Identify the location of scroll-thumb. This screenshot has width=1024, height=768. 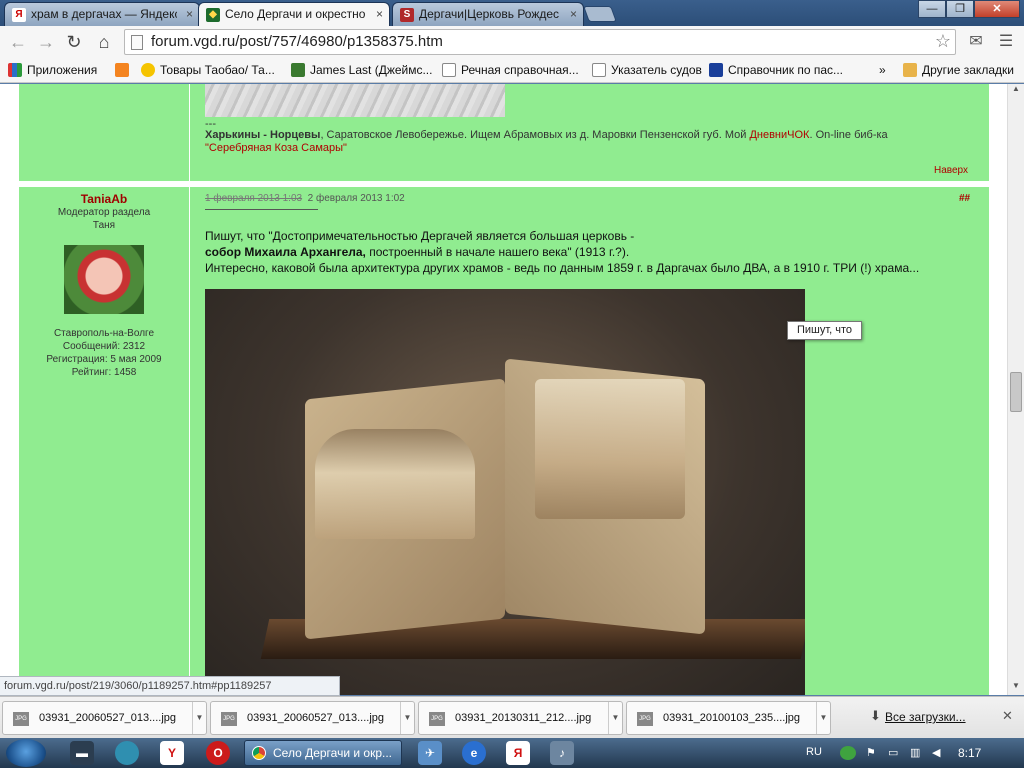
(1016, 392).